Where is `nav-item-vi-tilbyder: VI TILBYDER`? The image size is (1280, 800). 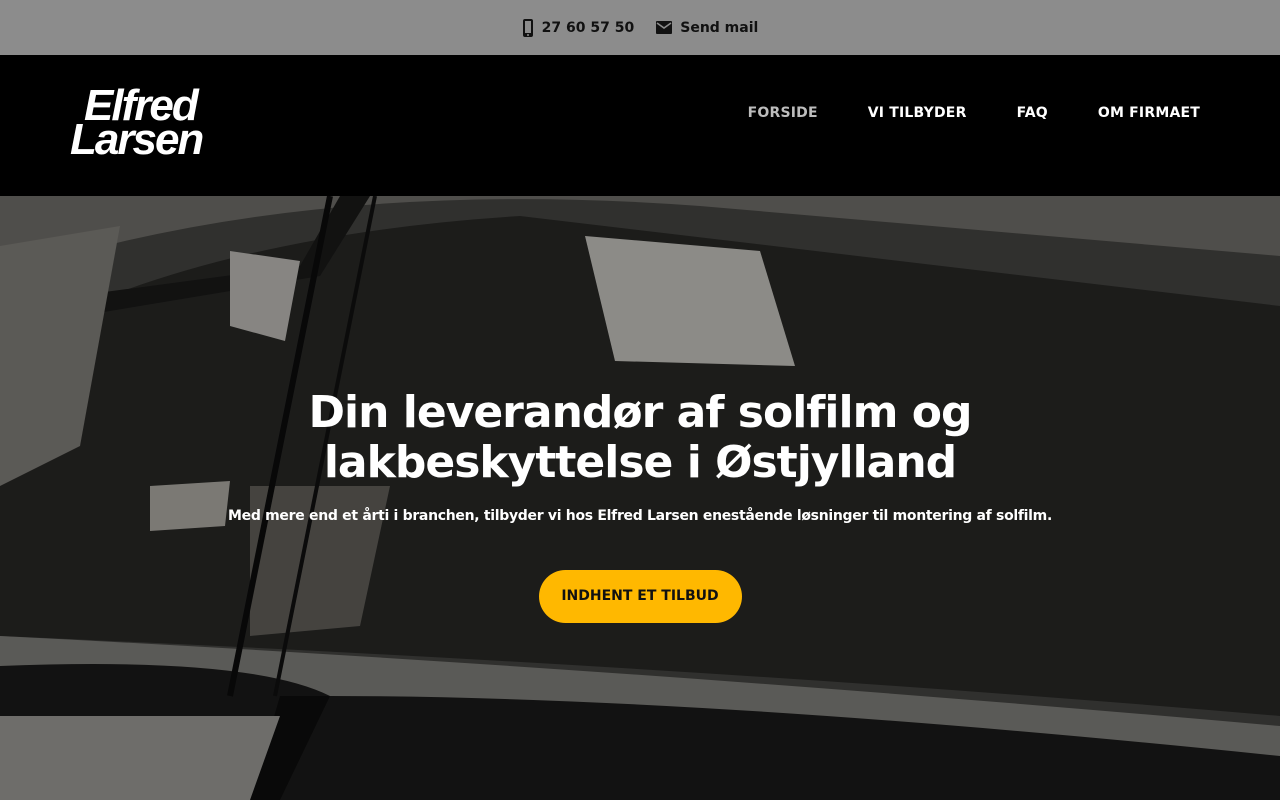
nav-item-vi-tilbyder: VI TILBYDER is located at coordinates (917, 113).